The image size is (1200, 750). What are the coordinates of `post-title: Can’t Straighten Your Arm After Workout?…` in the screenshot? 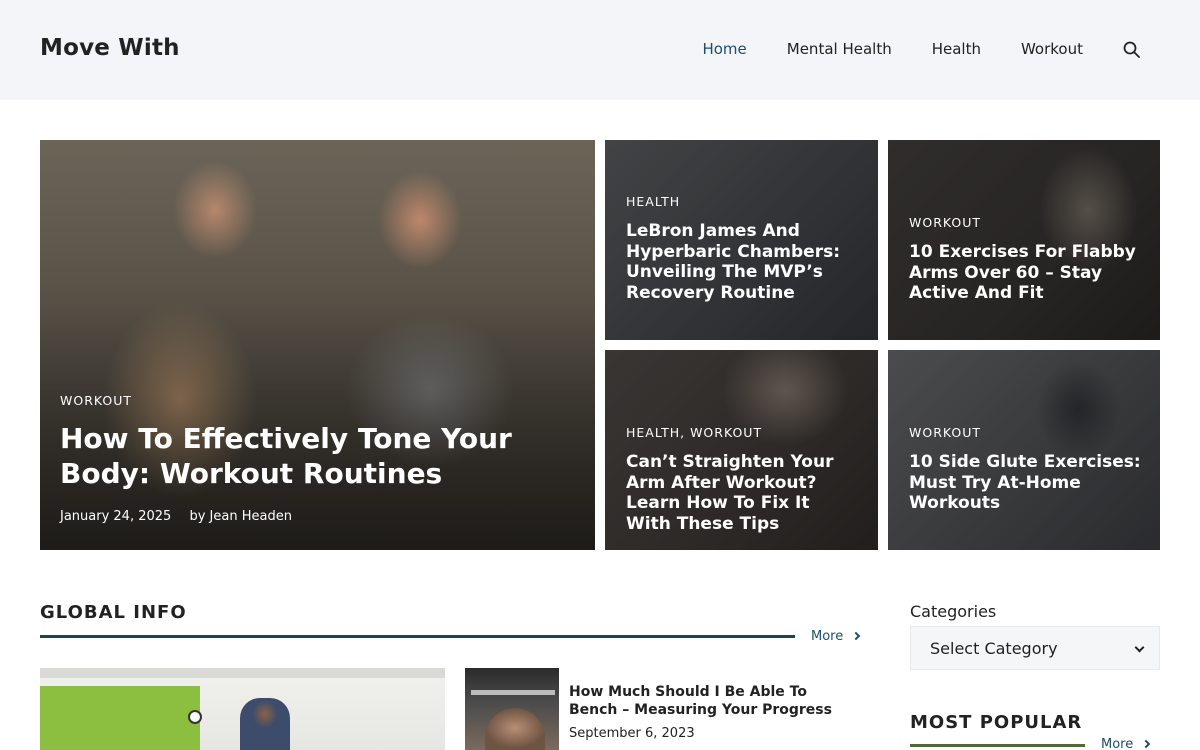 It's located at (743, 493).